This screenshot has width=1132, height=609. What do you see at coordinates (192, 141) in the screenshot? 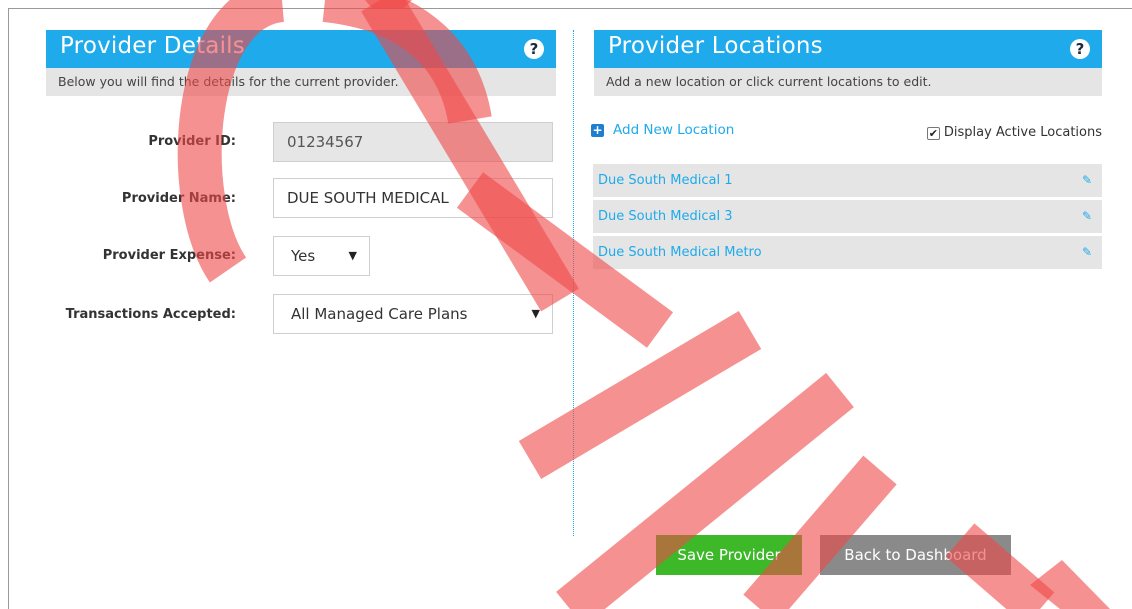
I see `provider-id-label: Provider ID:` at bounding box center [192, 141].